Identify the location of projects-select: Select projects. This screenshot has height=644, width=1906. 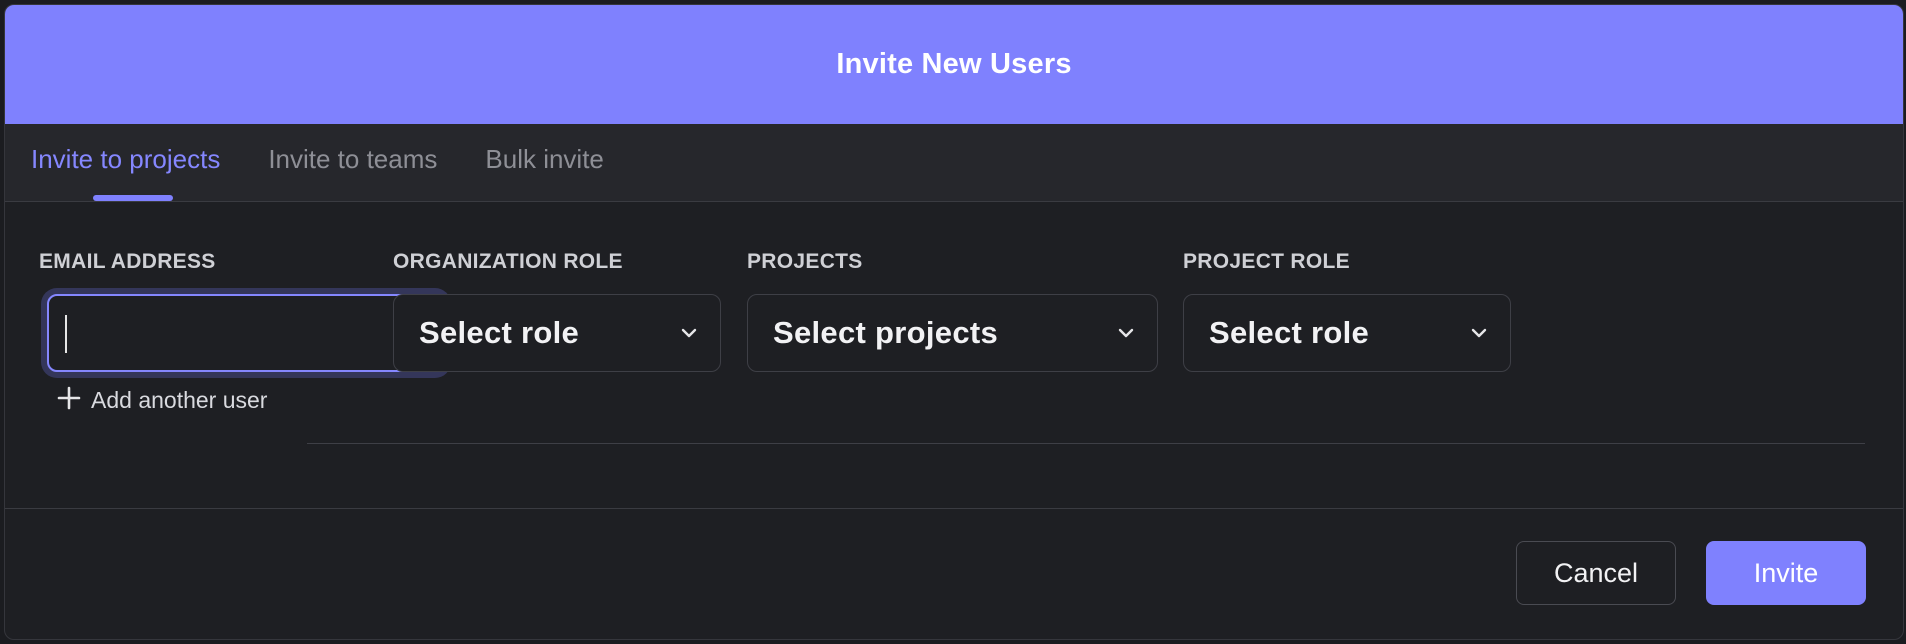
(952, 333).